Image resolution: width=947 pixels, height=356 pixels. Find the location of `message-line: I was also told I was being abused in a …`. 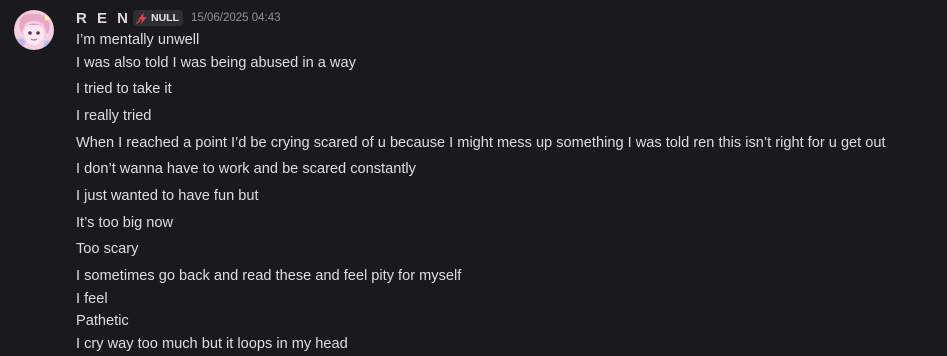

message-line: I was also told I was being abused in a … is located at coordinates (216, 63).